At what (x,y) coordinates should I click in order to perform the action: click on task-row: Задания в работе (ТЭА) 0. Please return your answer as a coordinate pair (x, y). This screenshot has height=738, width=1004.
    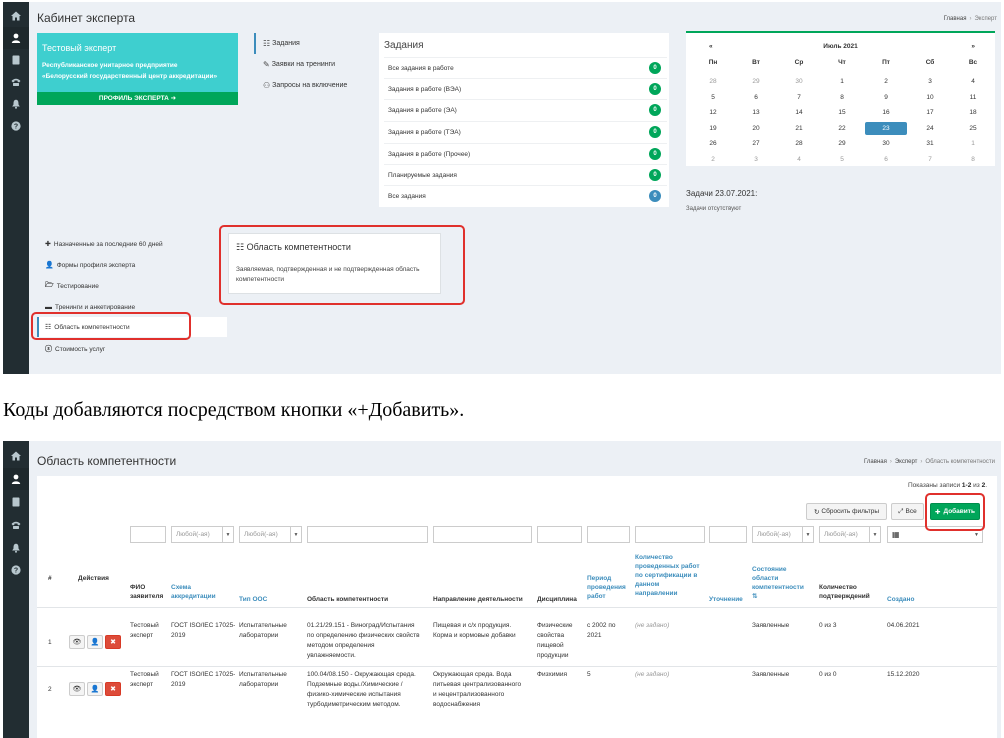
    Looking at the image, I should click on (525, 131).